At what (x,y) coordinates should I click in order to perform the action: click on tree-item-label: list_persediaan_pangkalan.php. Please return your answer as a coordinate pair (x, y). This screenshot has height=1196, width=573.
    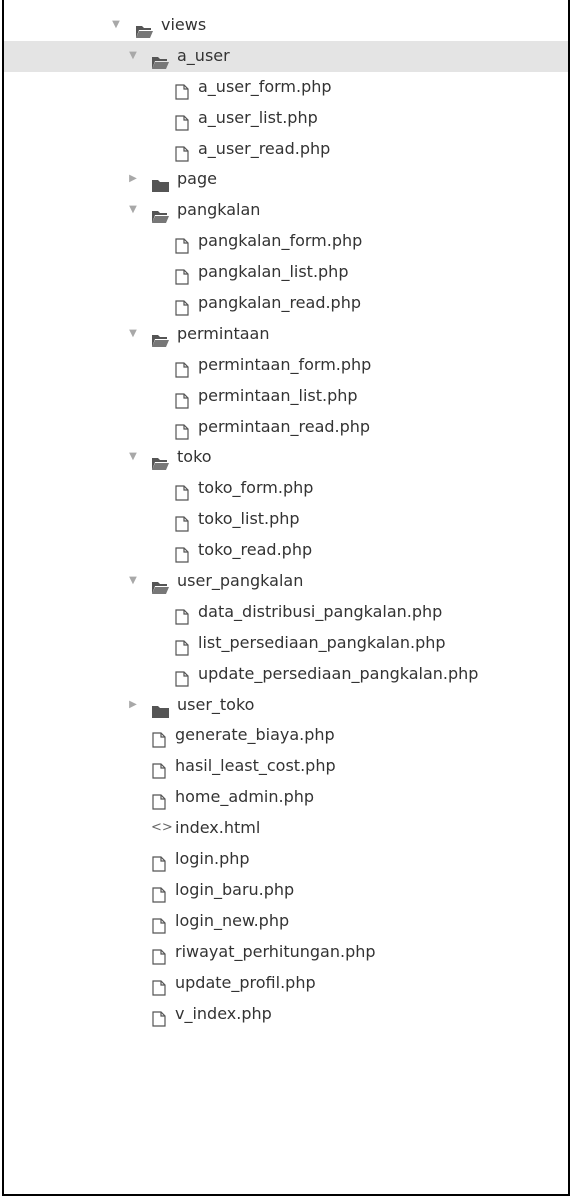
    Looking at the image, I should click on (322, 642).